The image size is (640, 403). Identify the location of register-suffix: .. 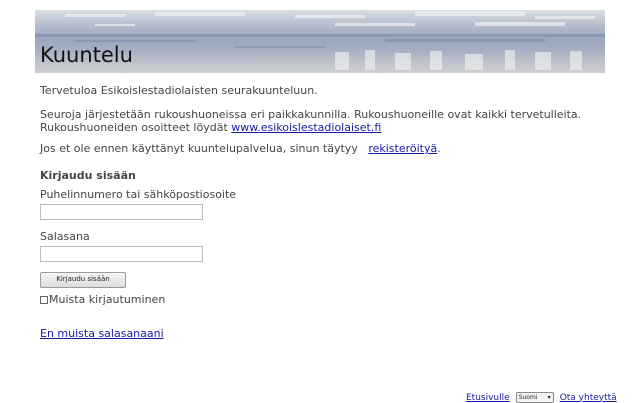
(439, 148).